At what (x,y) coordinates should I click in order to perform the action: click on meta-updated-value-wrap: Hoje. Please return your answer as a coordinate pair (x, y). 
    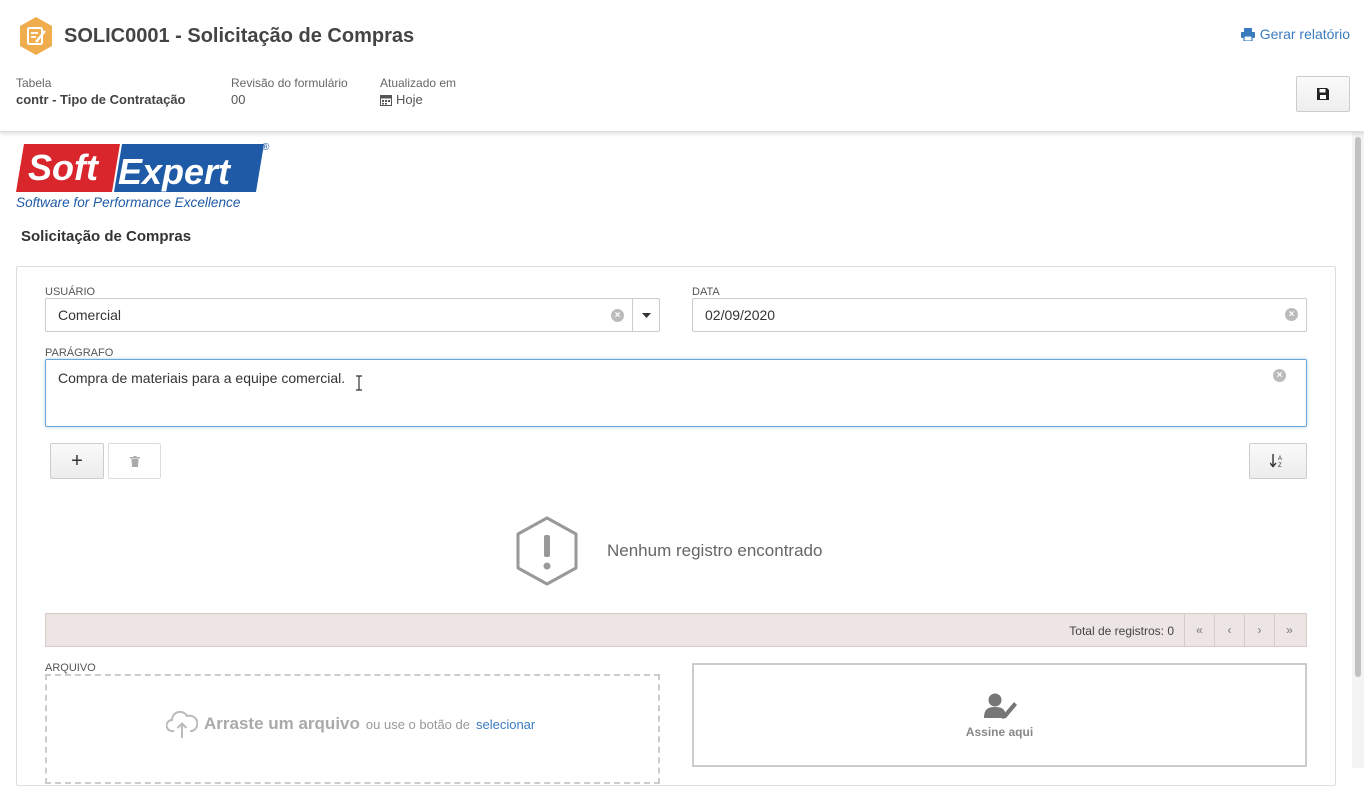
    Looking at the image, I should click on (418, 99).